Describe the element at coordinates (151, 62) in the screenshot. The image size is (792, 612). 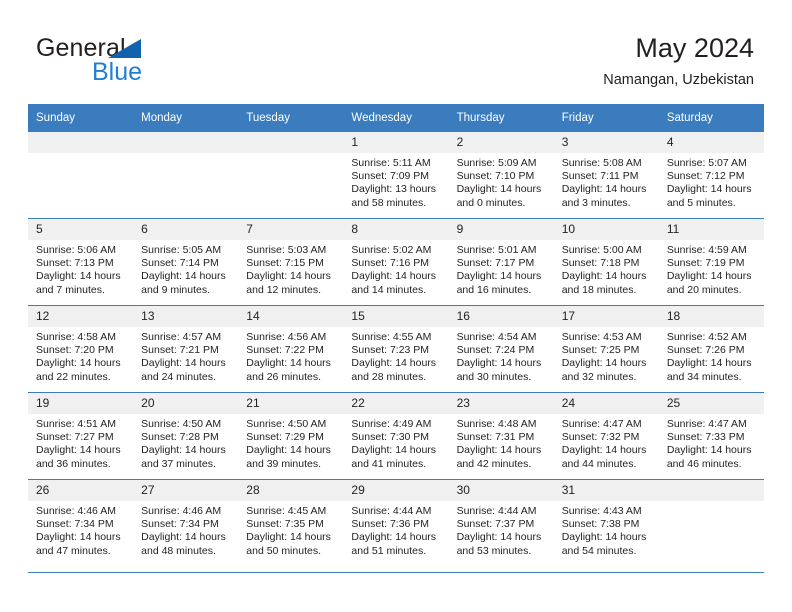
I see `generalblue-logo: General Blue` at that location.